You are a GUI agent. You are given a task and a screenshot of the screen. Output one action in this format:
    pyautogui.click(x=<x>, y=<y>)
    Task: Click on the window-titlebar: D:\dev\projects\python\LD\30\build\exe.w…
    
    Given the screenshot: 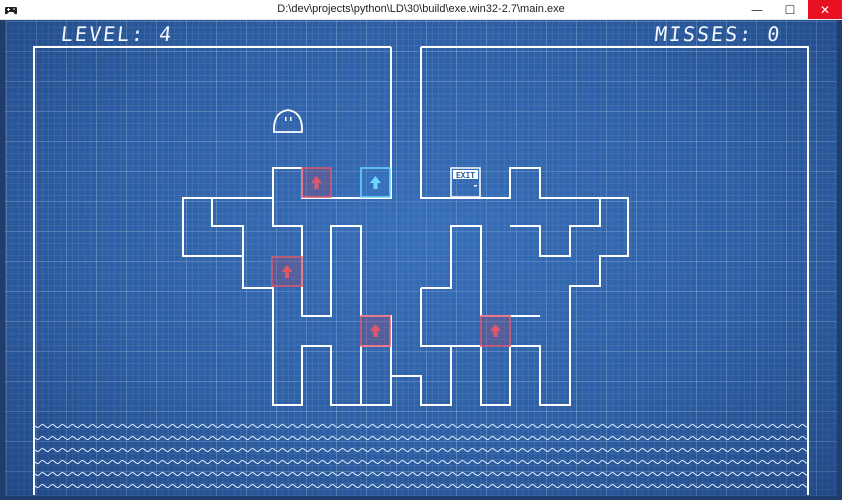 What is the action you would take?
    pyautogui.click(x=421, y=10)
    